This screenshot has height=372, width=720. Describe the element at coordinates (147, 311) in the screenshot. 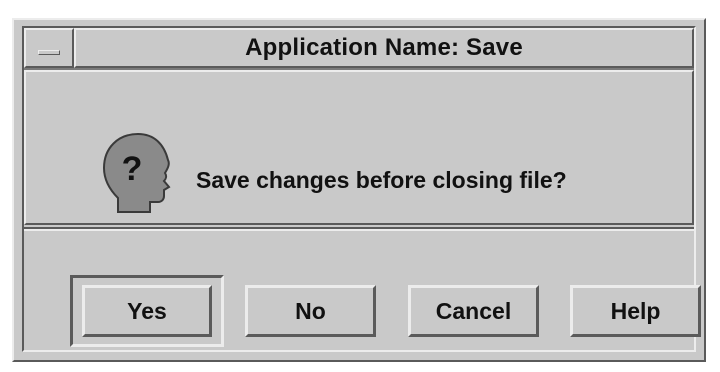

I see `yes-button: Yes` at that location.